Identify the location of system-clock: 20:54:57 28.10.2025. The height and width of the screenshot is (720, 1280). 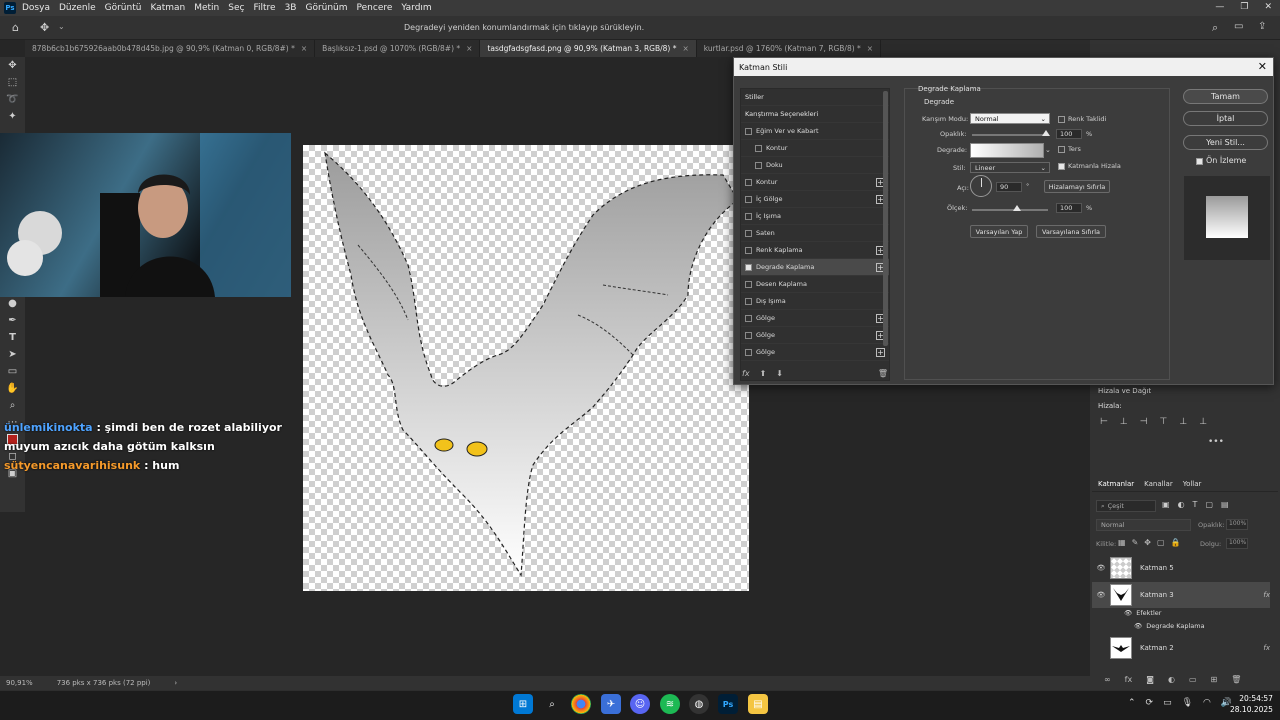
(1251, 704).